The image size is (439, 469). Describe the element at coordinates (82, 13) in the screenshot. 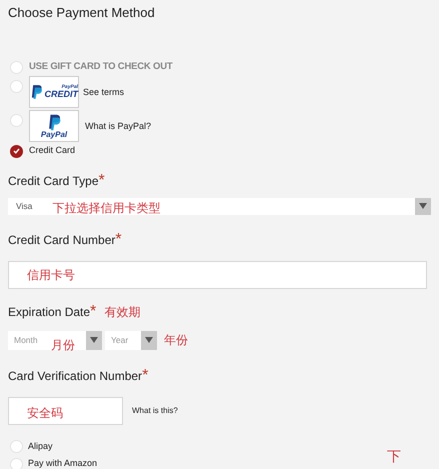

I see `page-title: Choose Payment Method` at that location.